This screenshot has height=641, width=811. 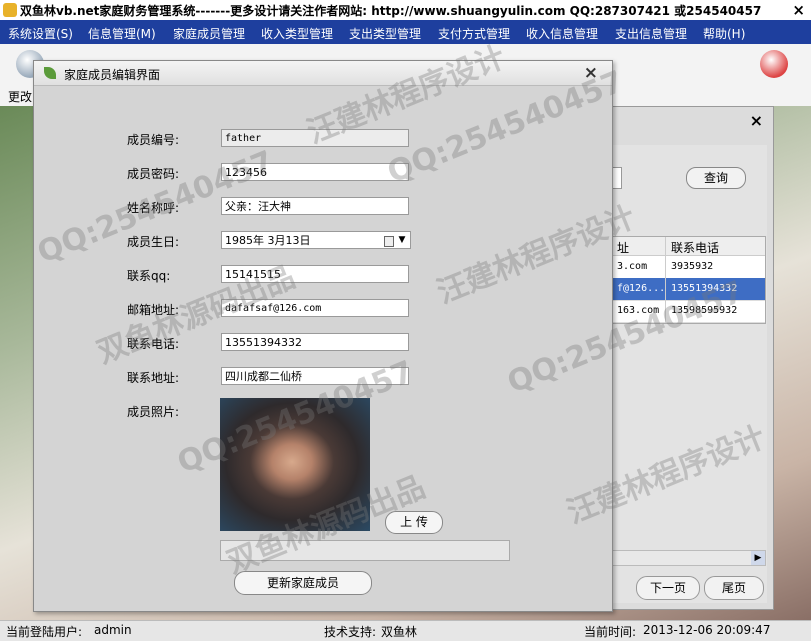 What do you see at coordinates (414, 522) in the screenshot?
I see `upload-button: 上 传` at bounding box center [414, 522].